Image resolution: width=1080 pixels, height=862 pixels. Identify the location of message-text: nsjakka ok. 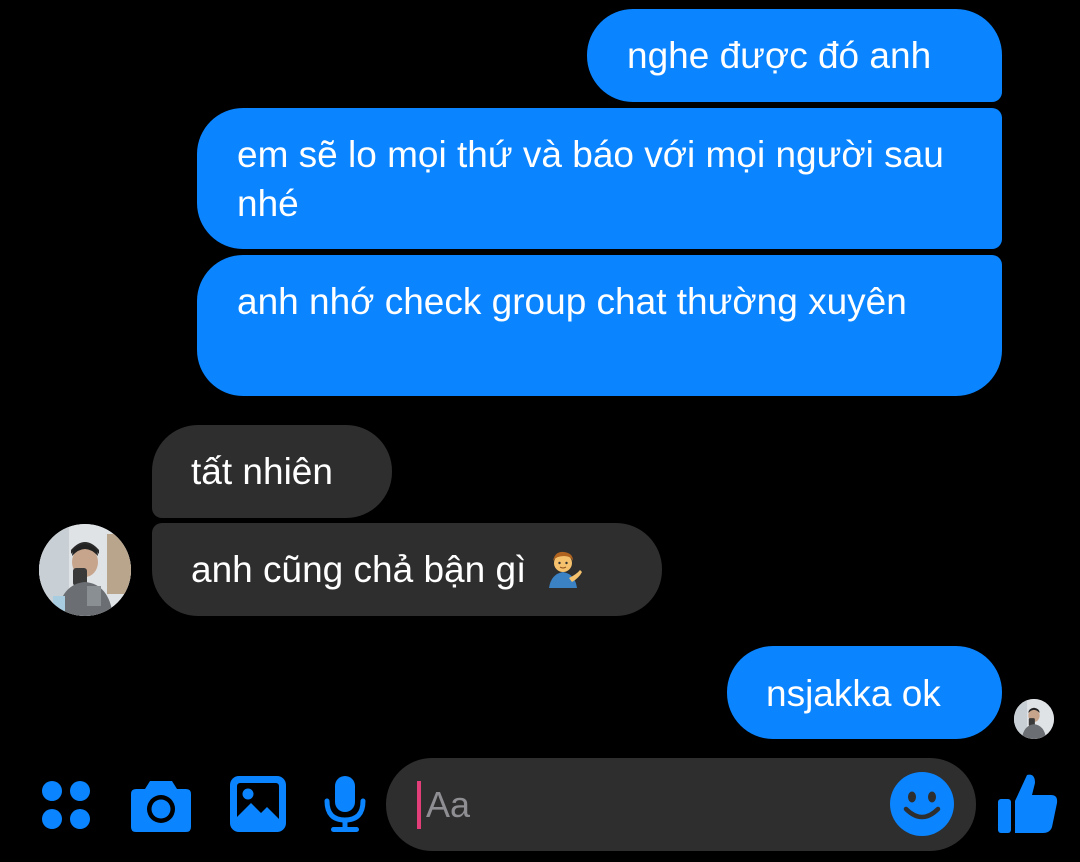
(853, 693).